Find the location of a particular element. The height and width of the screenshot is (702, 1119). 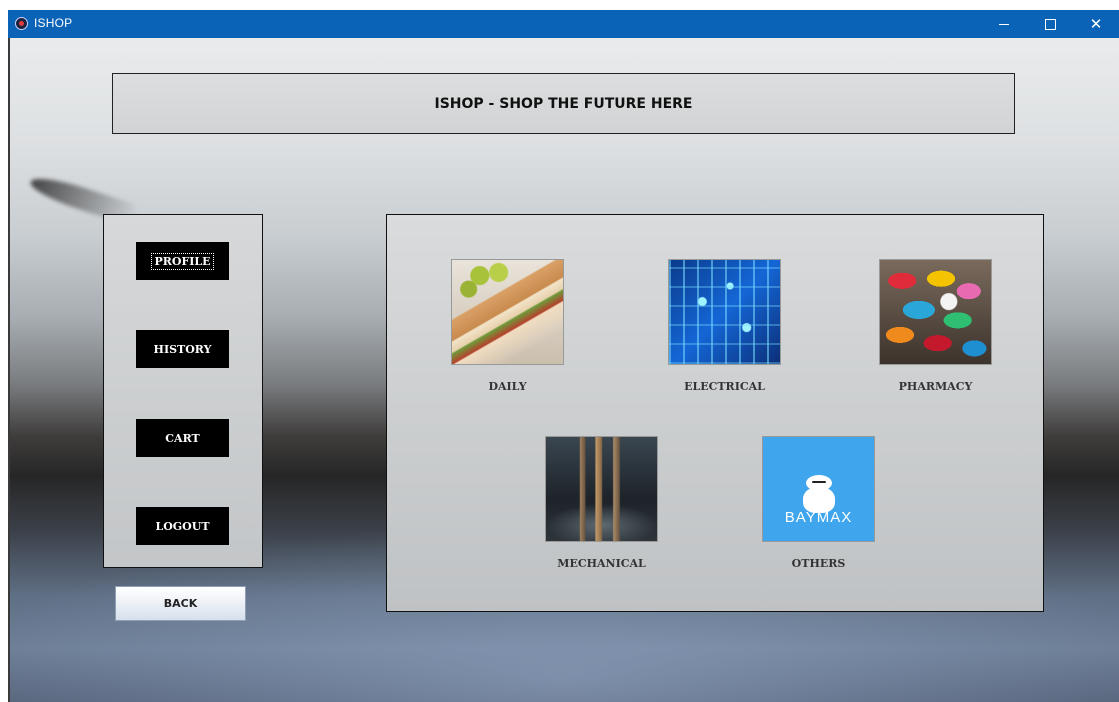

category-label: MECHANICAL is located at coordinates (601, 563).